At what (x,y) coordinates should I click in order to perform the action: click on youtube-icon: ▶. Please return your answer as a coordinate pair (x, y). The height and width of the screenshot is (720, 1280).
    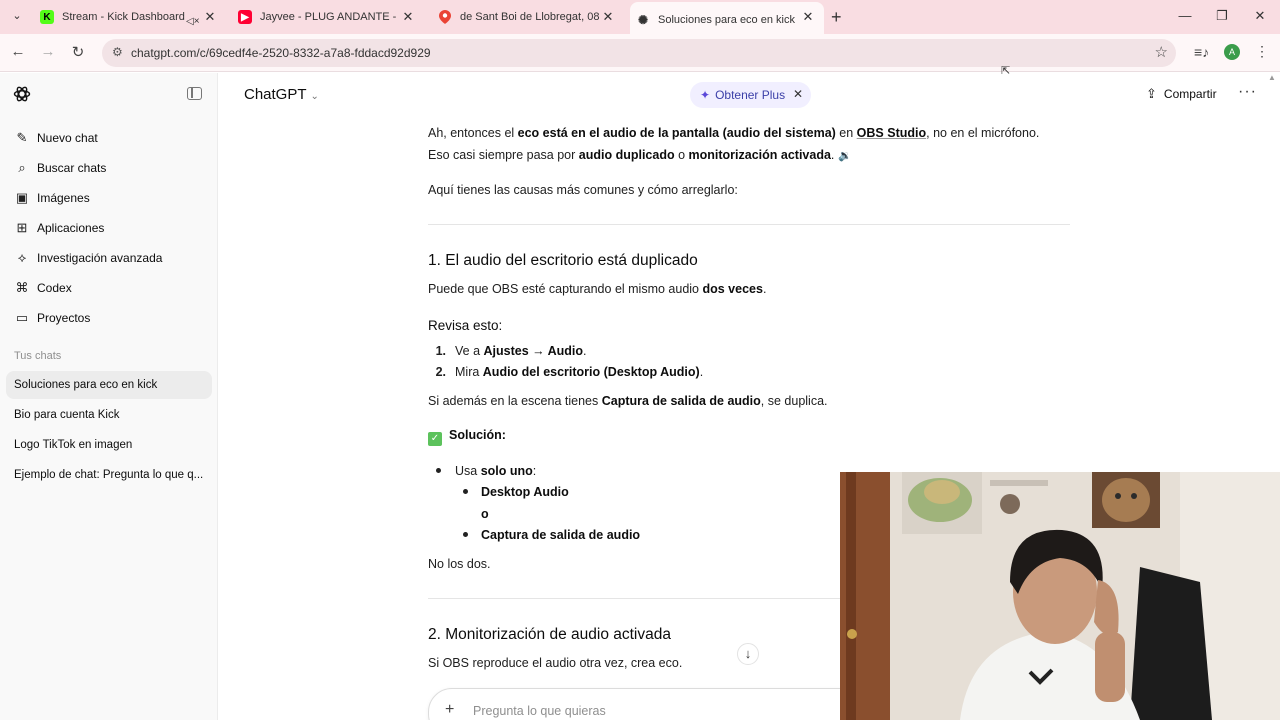
    Looking at the image, I should click on (245, 17).